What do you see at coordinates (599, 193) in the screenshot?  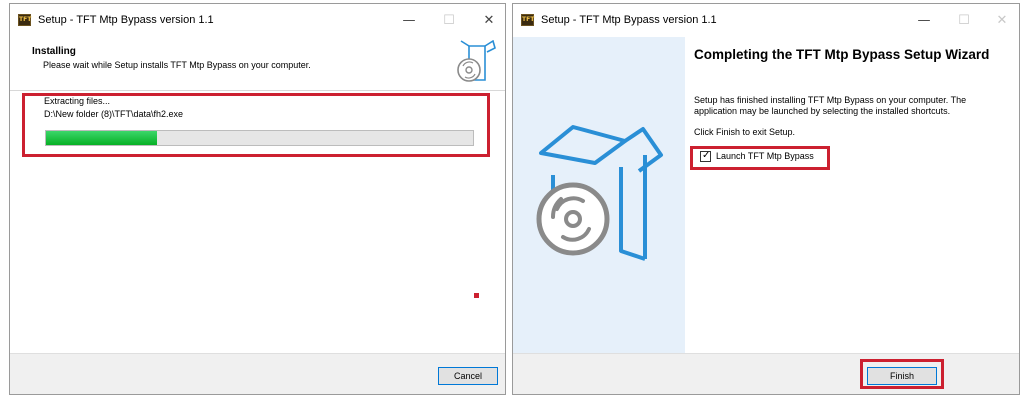 I see `setup-box-illustration` at bounding box center [599, 193].